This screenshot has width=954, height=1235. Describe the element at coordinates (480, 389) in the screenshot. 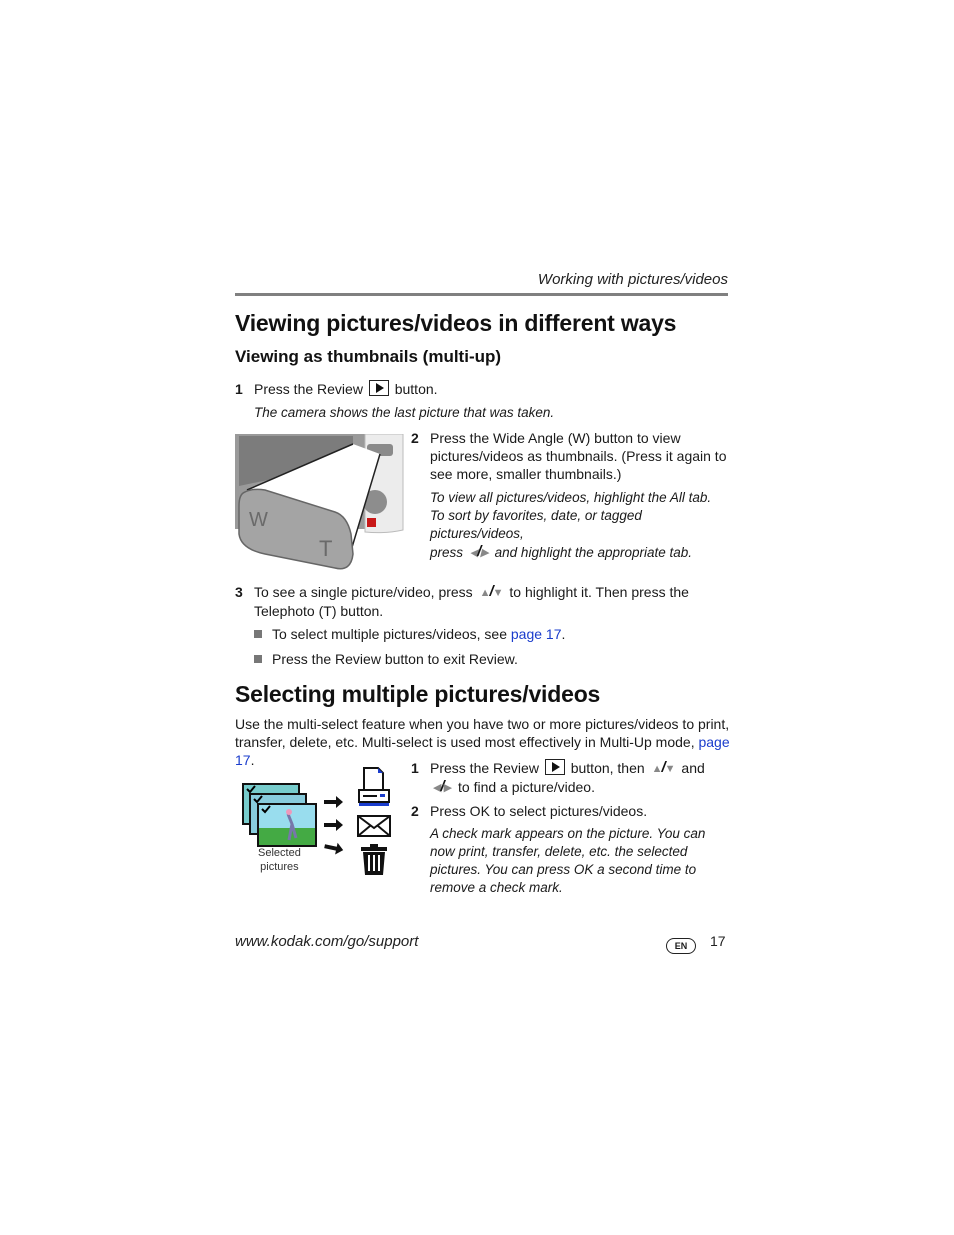

I see `step-1: 1 Press the Review button.` at that location.